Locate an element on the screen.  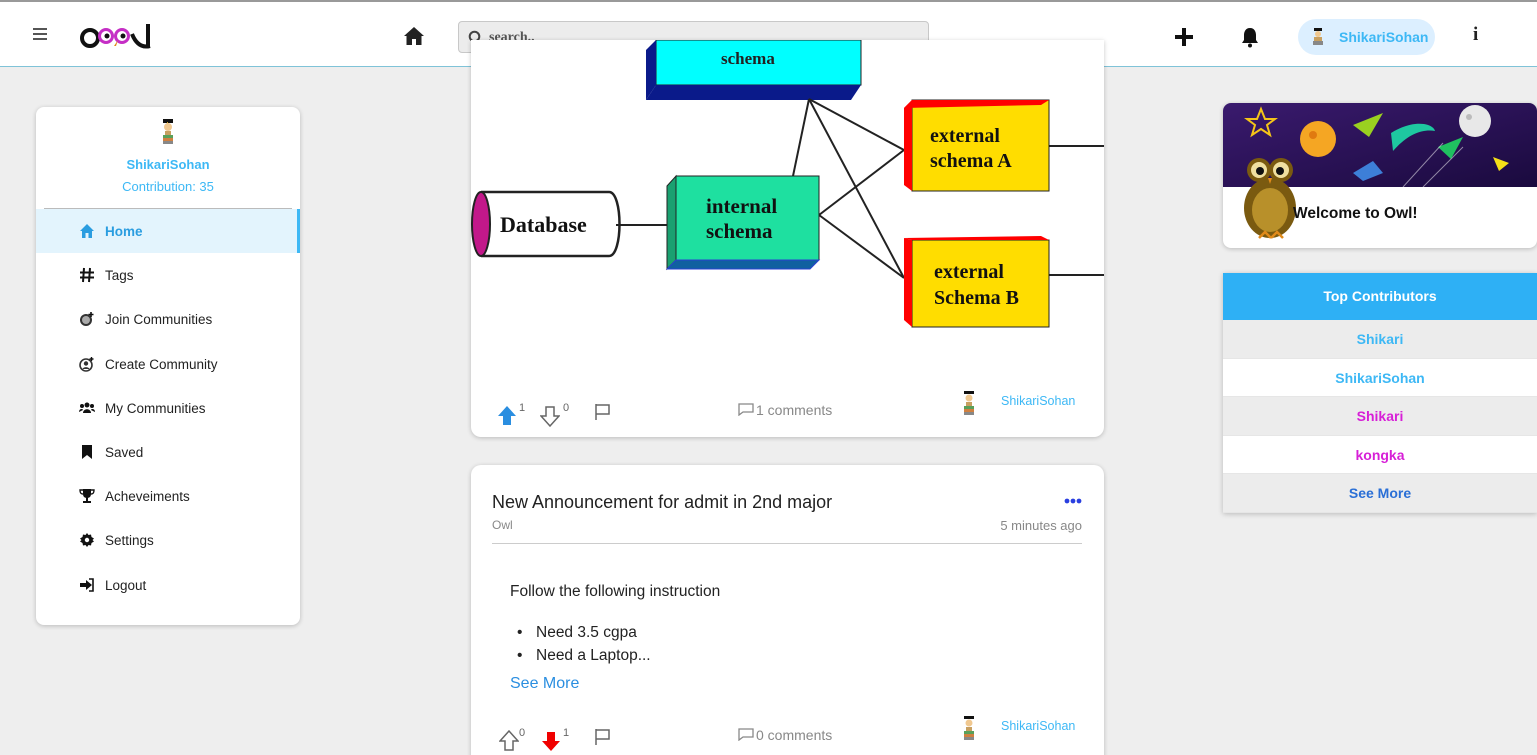
menu-icon is located at coordinates (40, 34).